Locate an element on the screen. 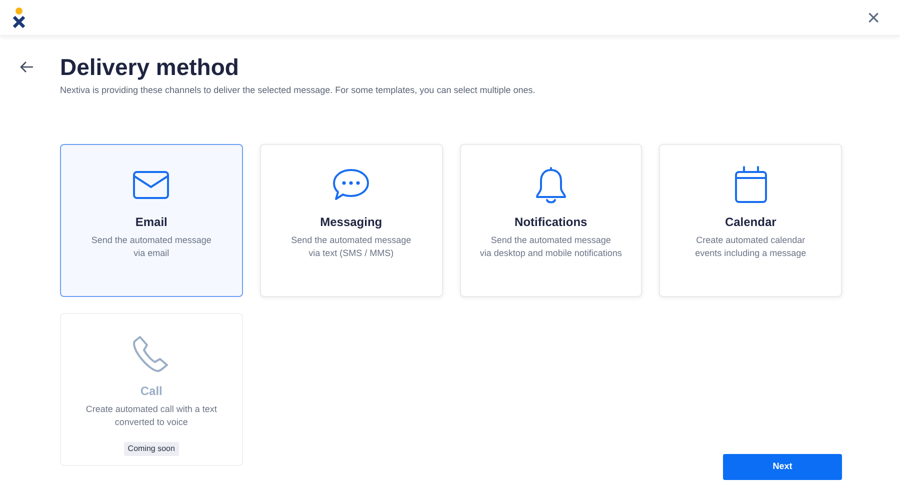 The width and height of the screenshot is (900, 504). page-title: Delivery method is located at coordinates (149, 67).